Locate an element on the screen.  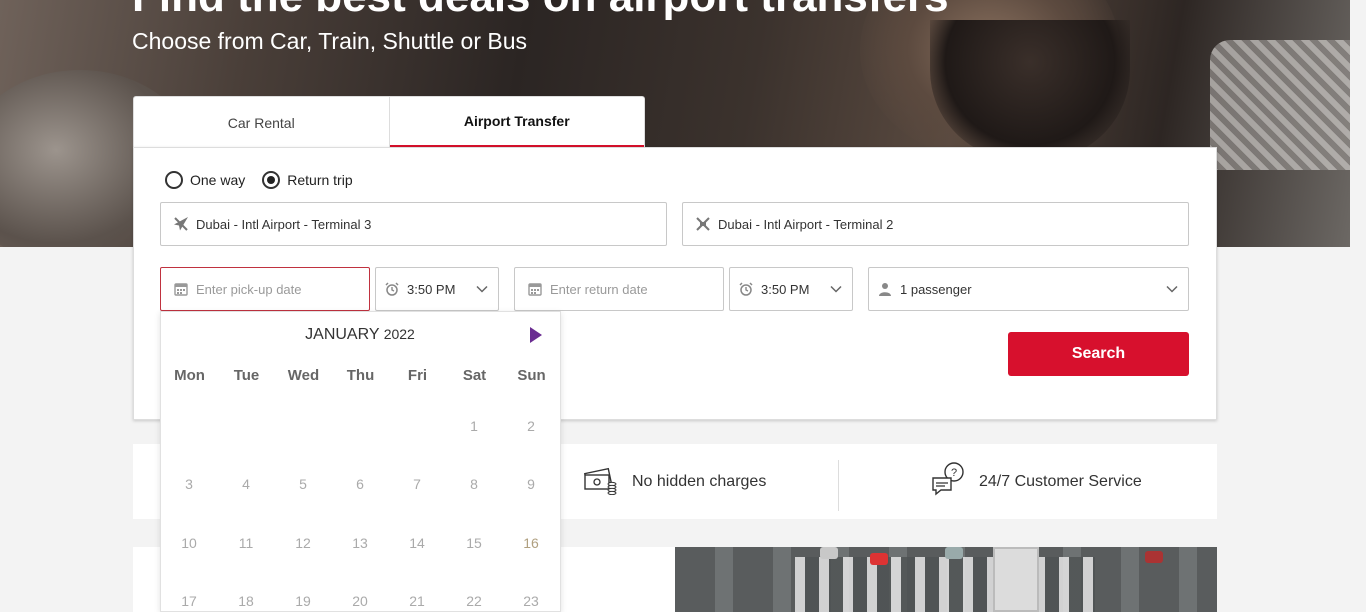
calendar-day: 3 is located at coordinates (189, 484).